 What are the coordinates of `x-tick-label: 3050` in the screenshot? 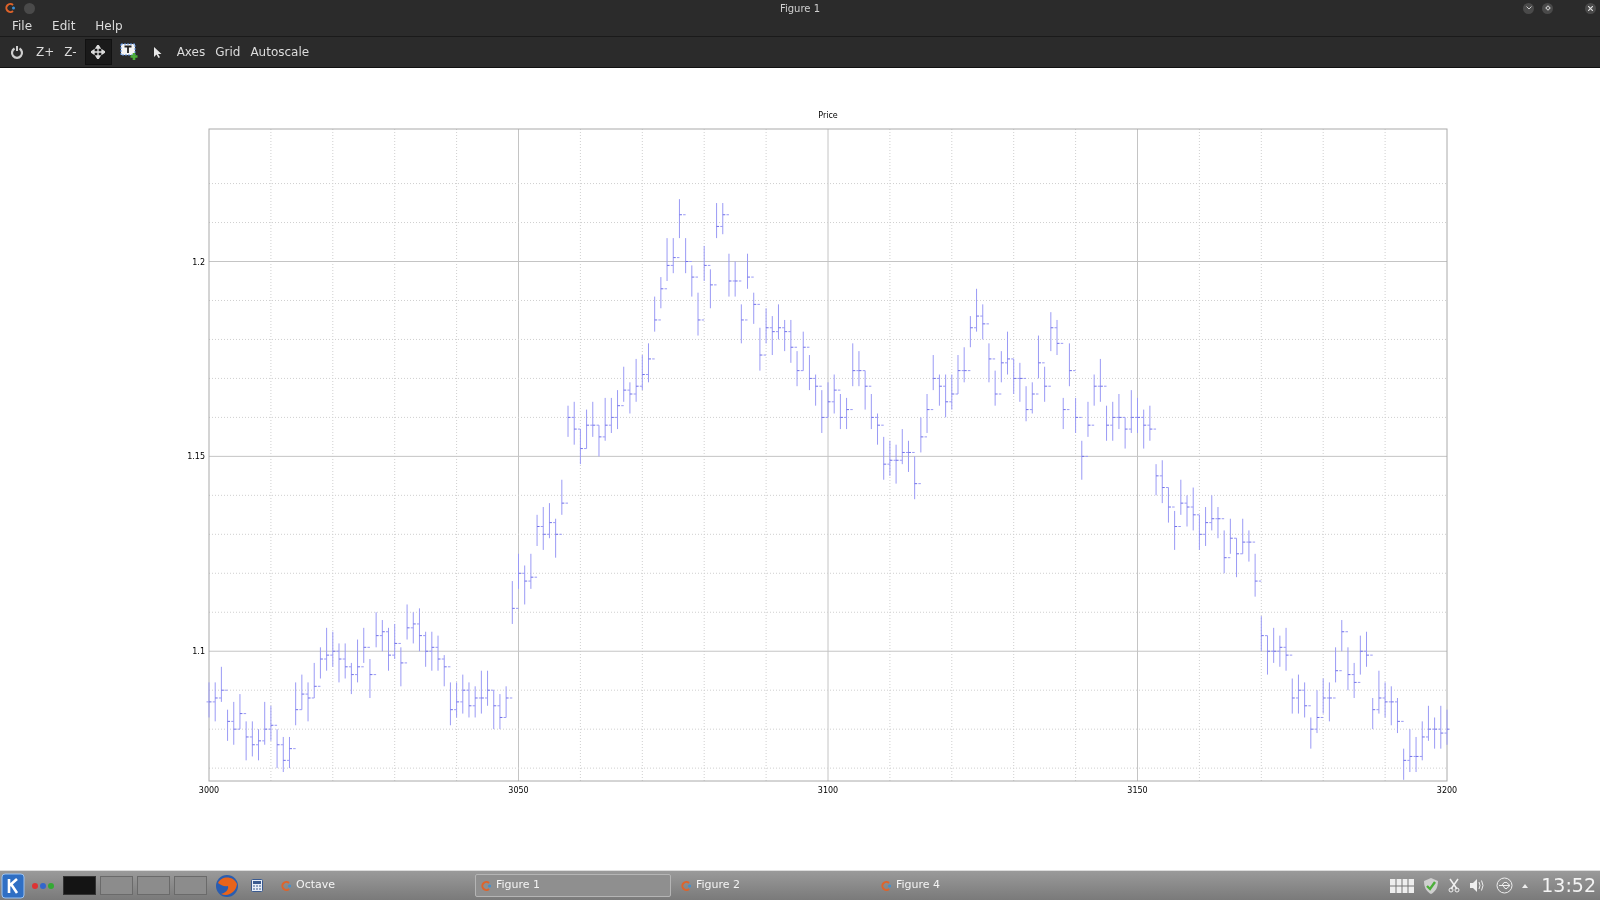 It's located at (518, 790).